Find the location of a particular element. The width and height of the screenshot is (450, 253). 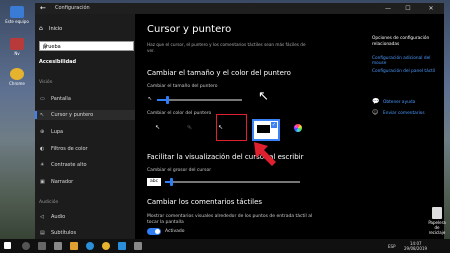

home-icon: ⌂ is located at coordinates (41, 28).